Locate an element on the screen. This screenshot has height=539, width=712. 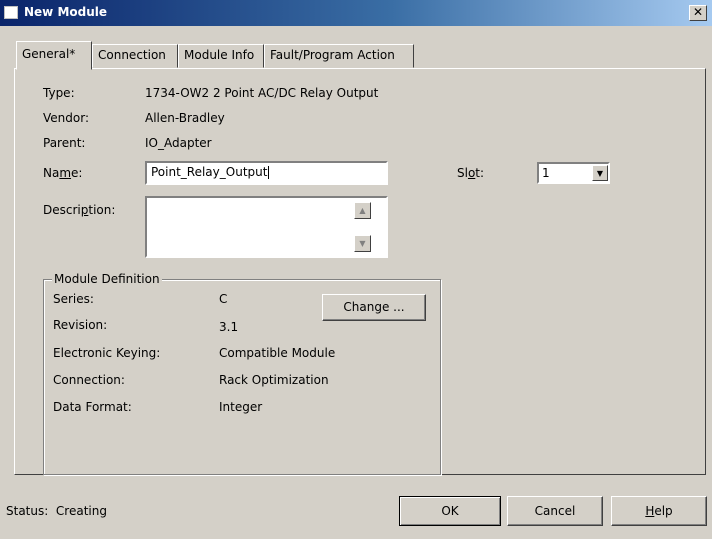
parent-value: IO_Adapter is located at coordinates (178, 143).